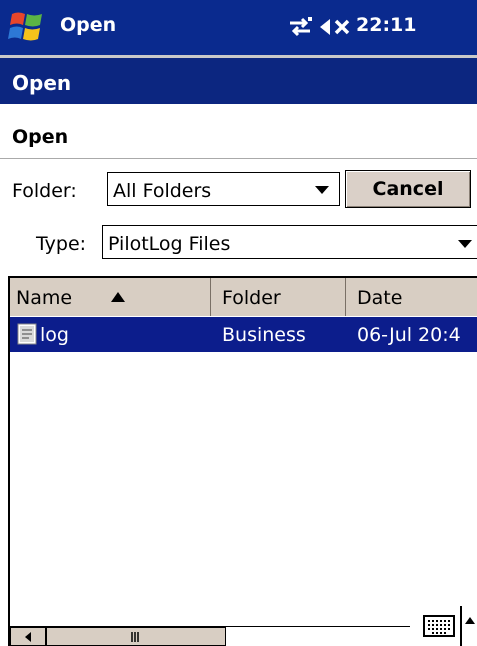 The image size is (477, 646). I want to click on column-header-date: Date, so click(379, 298).